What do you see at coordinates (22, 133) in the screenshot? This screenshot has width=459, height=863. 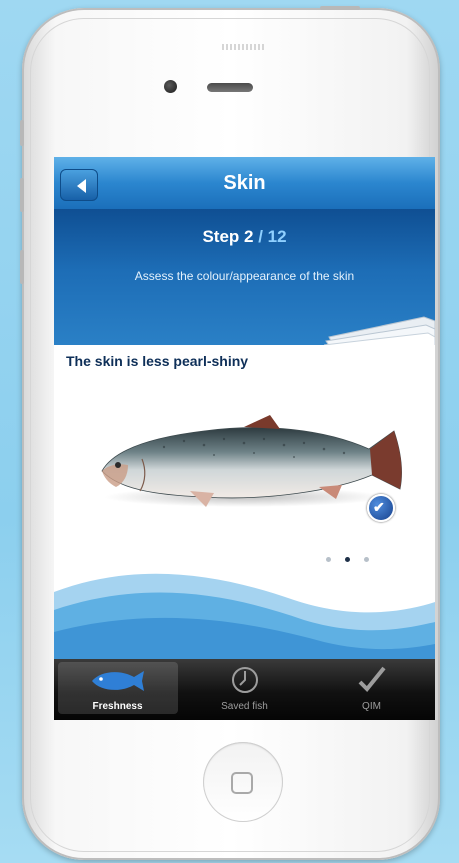 I see `mute-switch` at bounding box center [22, 133].